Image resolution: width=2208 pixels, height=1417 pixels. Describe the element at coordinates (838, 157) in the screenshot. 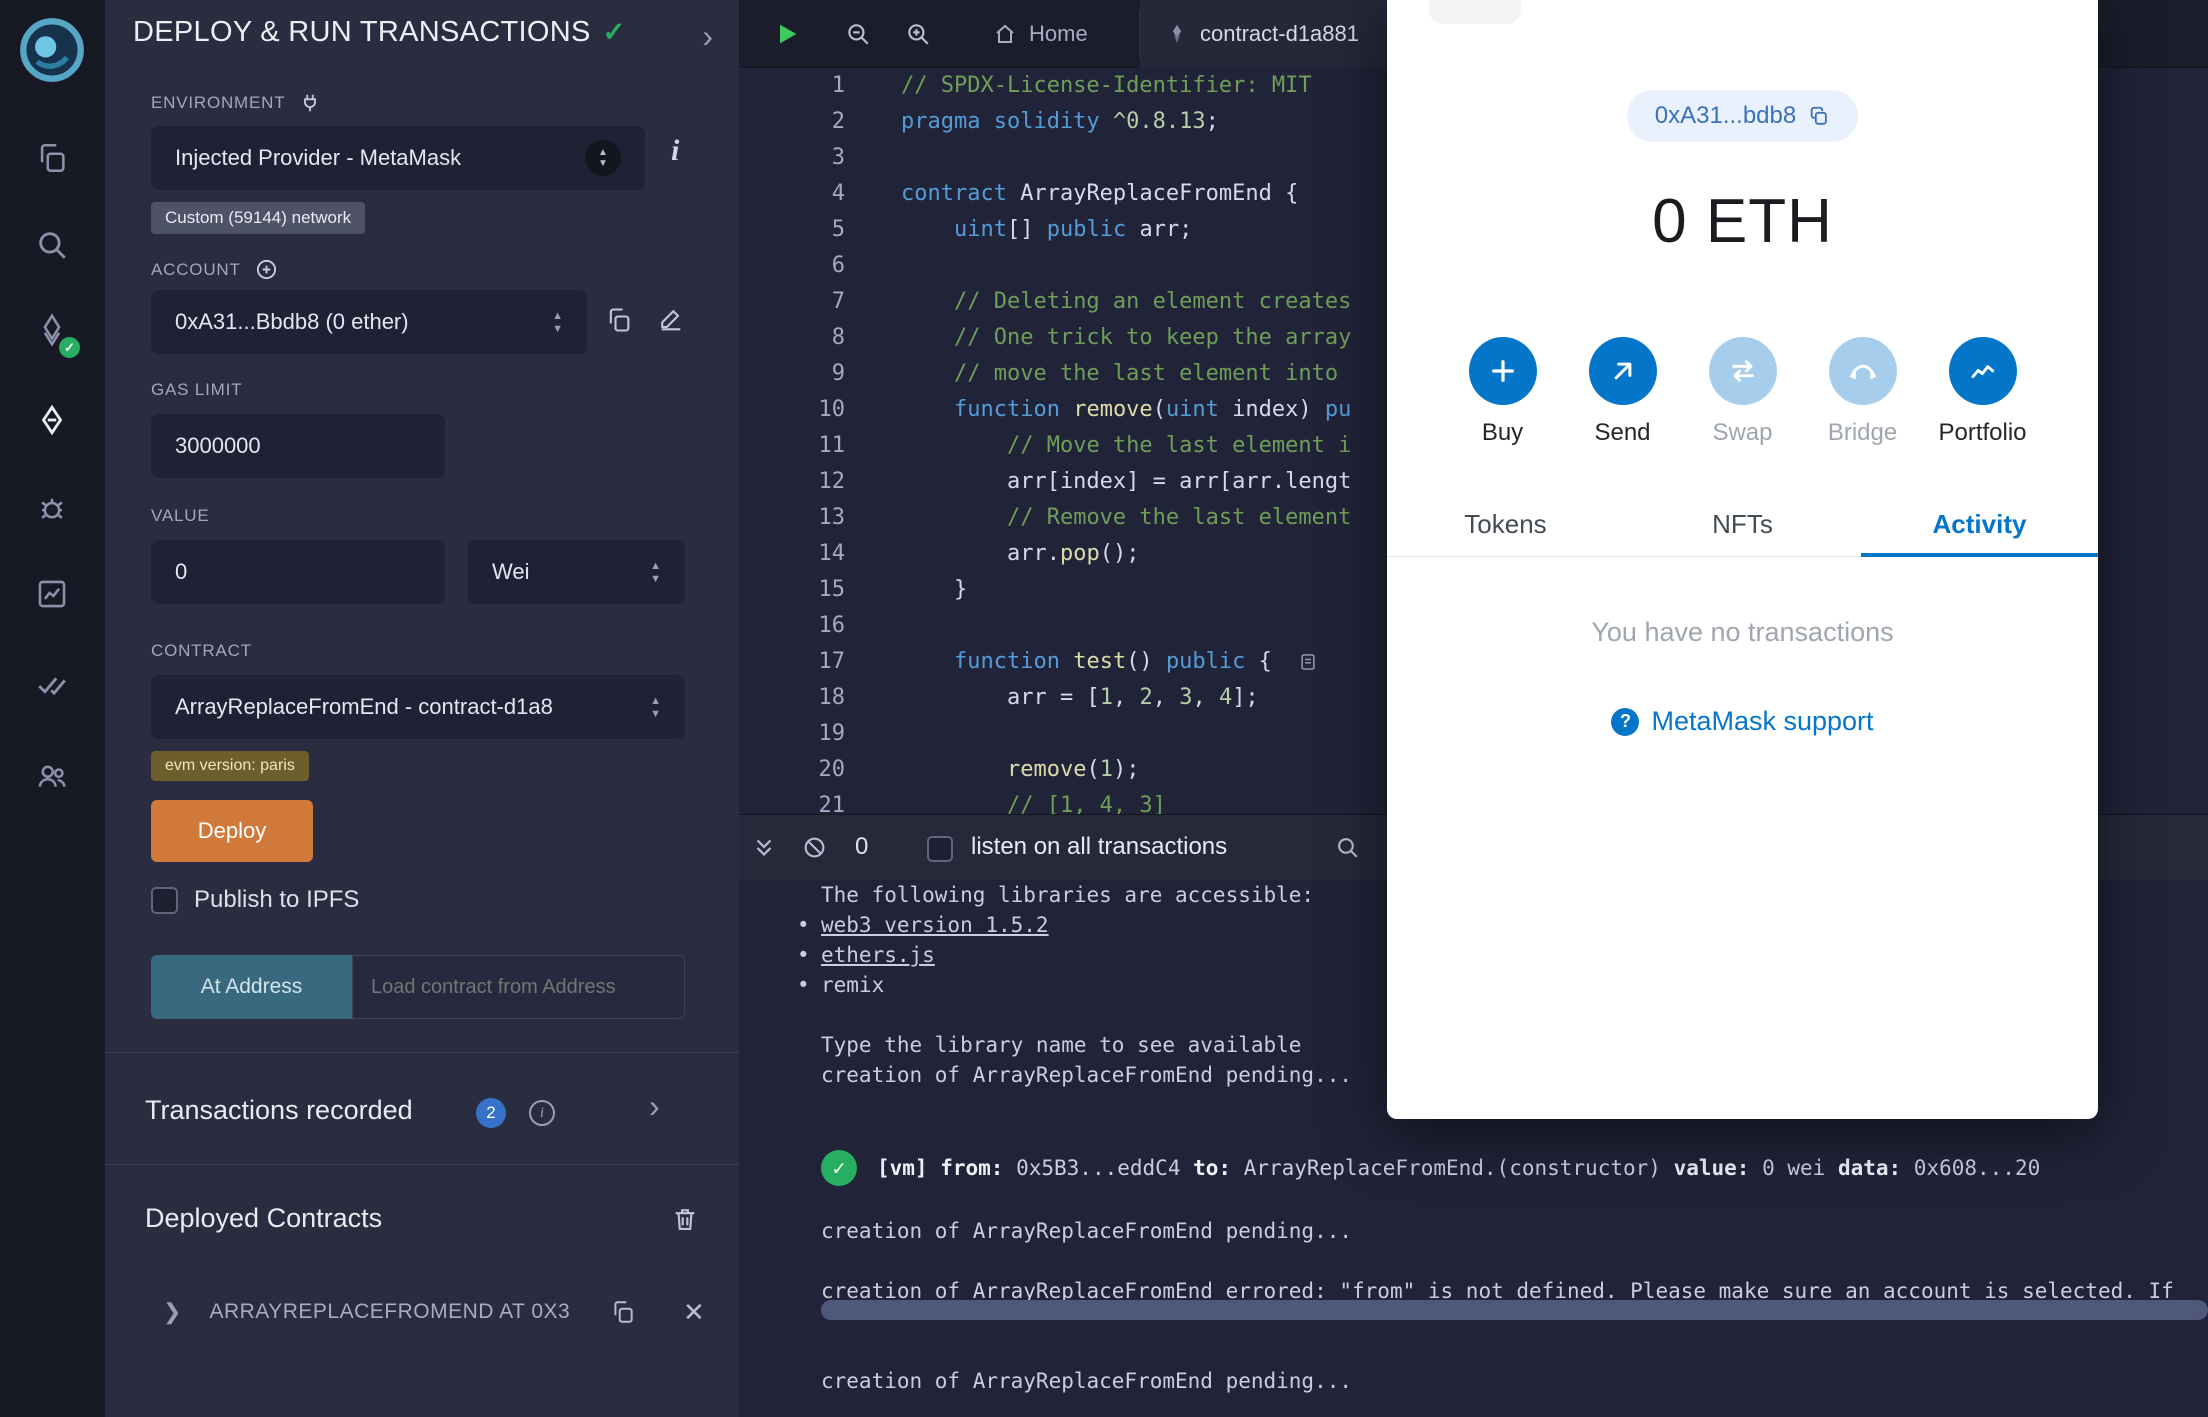

I see `line-number: 3` at that location.